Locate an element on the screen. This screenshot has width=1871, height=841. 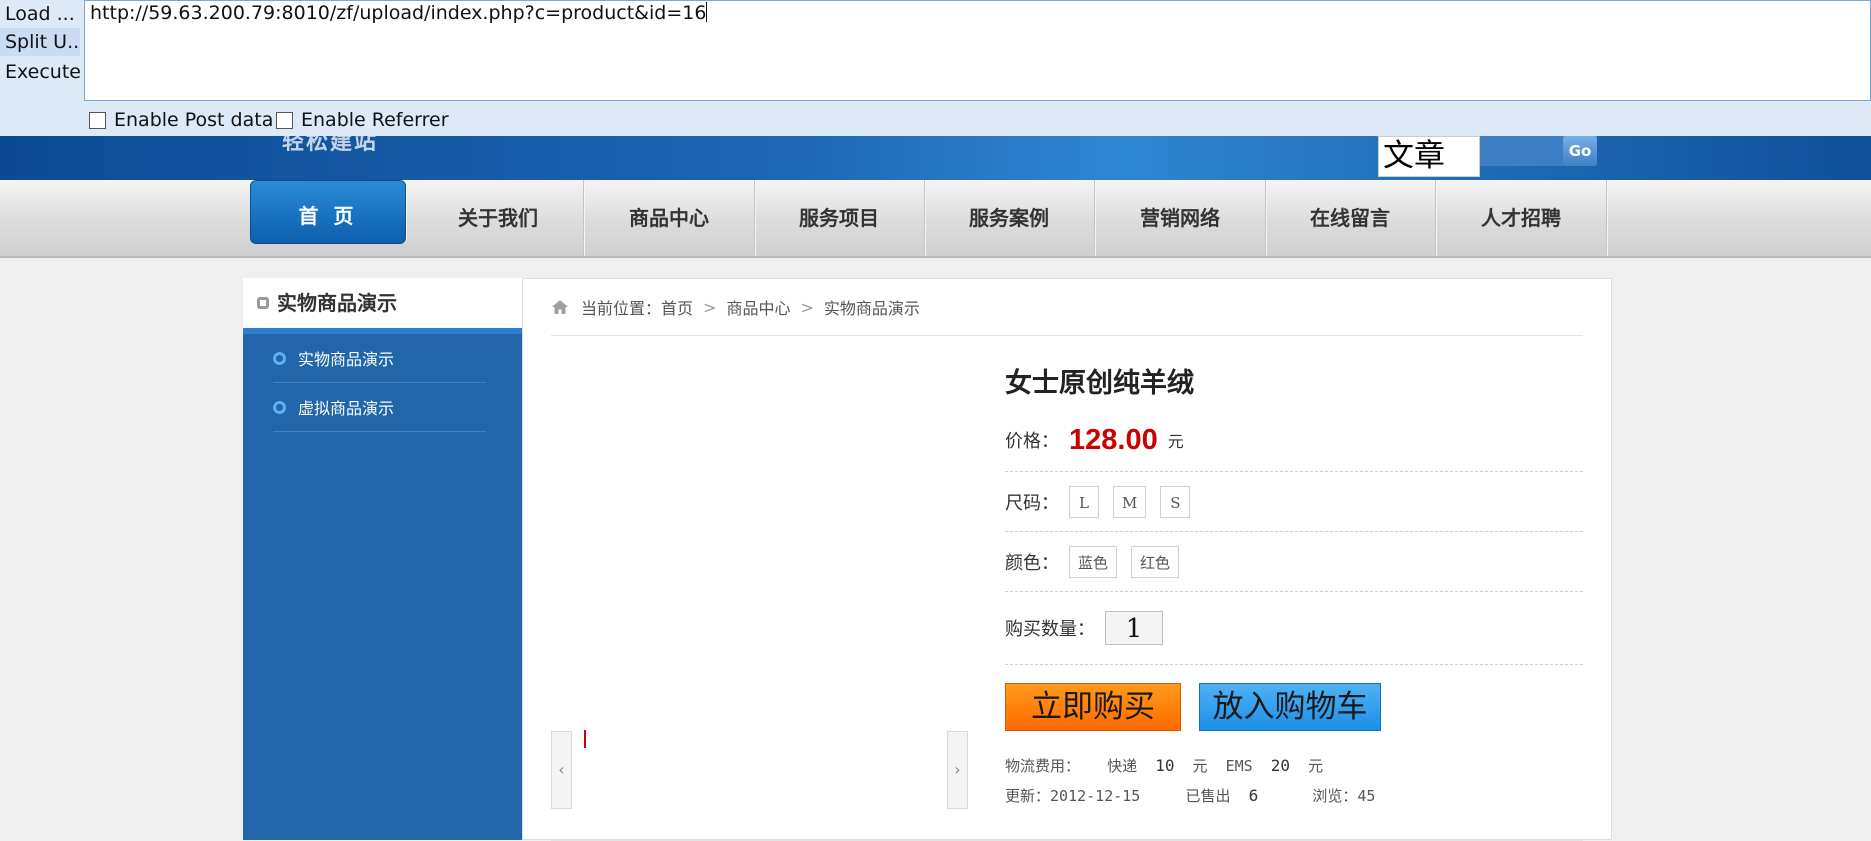
add-to-cart-button: 放入购物车 is located at coordinates (1290, 707).